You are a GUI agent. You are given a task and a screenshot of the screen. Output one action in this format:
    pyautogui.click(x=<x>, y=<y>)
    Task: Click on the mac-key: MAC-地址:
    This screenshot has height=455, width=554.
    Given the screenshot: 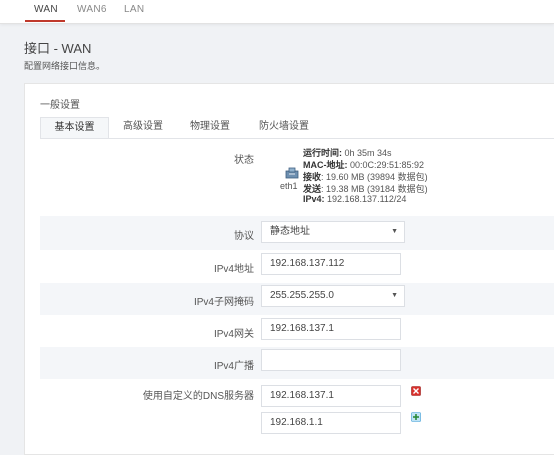 What is the action you would take?
    pyautogui.click(x=325, y=165)
    